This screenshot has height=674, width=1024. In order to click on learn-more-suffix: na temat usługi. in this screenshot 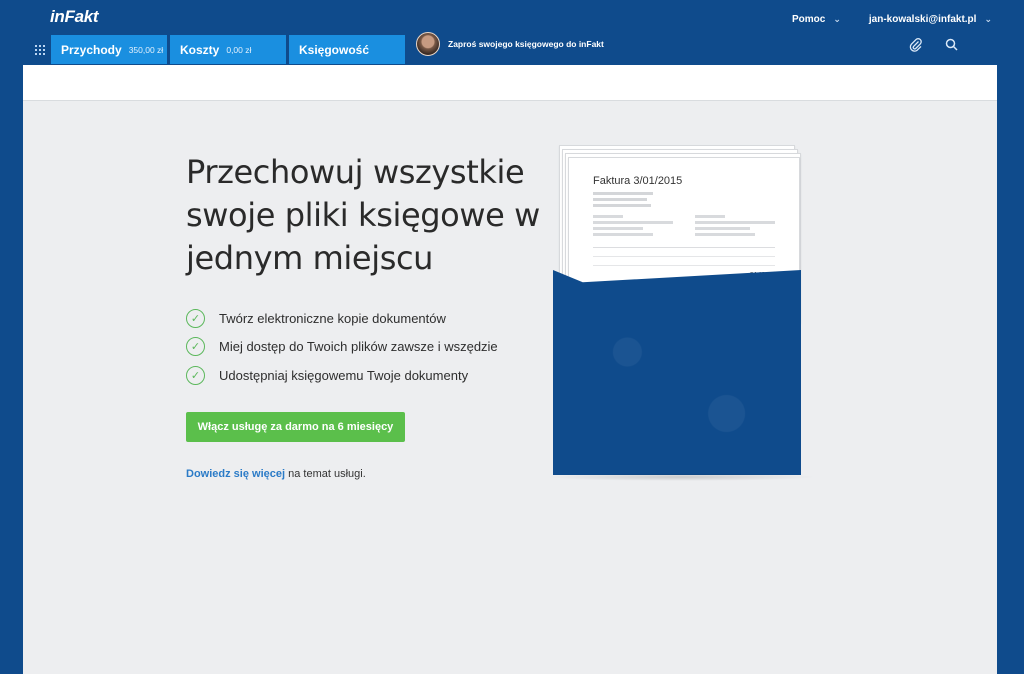, I will do `click(325, 474)`.